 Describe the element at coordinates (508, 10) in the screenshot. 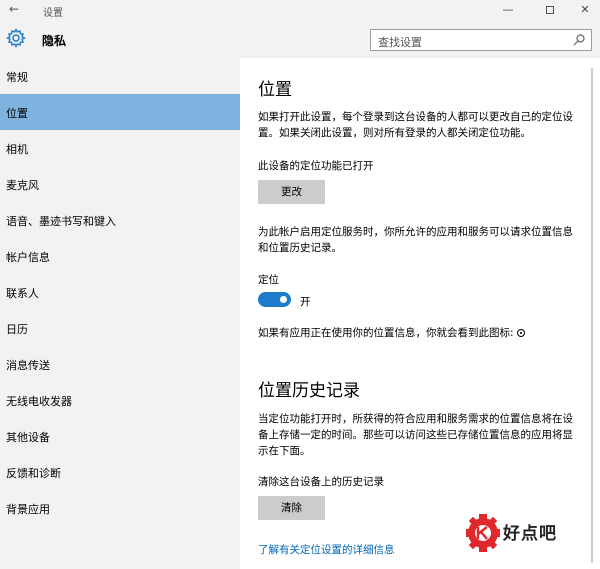

I see `minimize-button: —` at that location.